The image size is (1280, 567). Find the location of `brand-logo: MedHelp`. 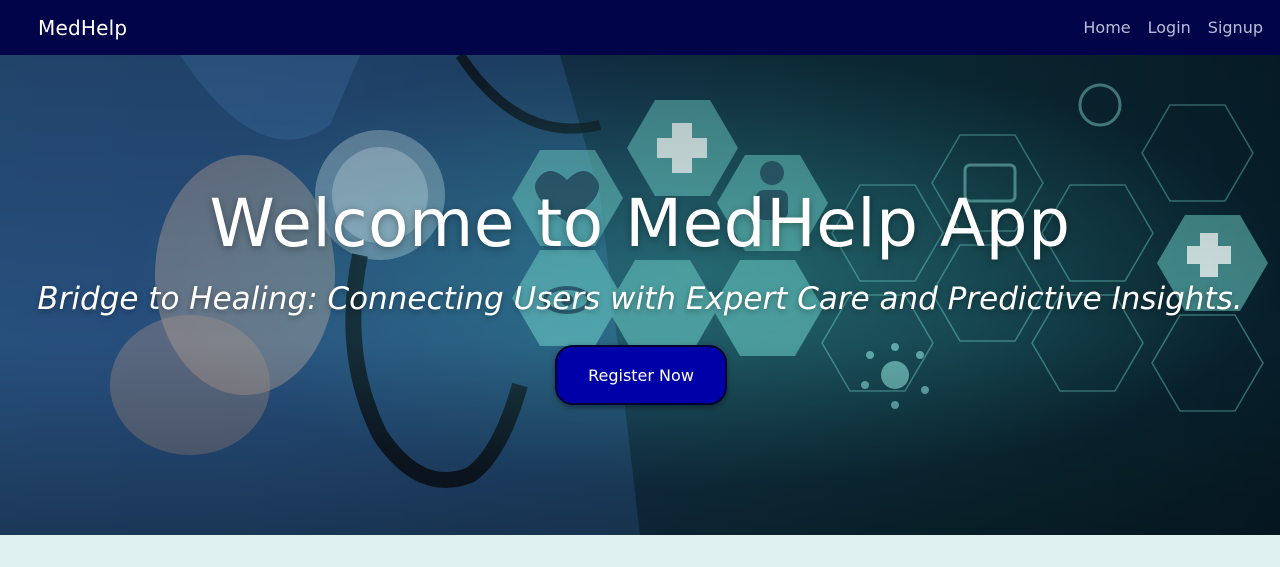

brand-logo: MedHelp is located at coordinates (82, 28).